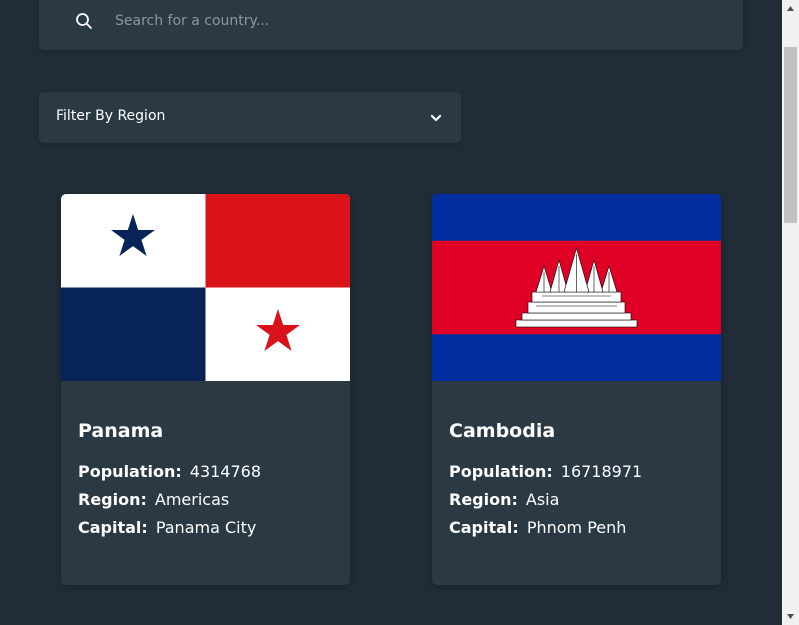 The height and width of the screenshot is (625, 799). I want to click on capital-row: Capital: Phnom Penh, so click(537, 527).